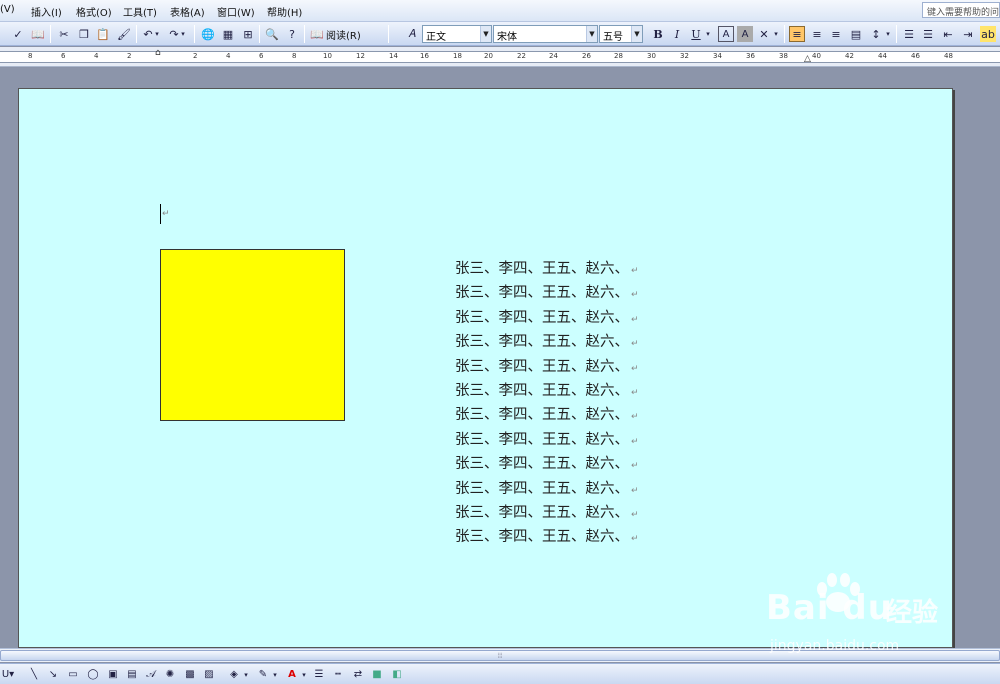 The height and width of the screenshot is (684, 1000). Describe the element at coordinates (187, 11) in the screenshot. I see `menu-table: 表格(A)` at that location.